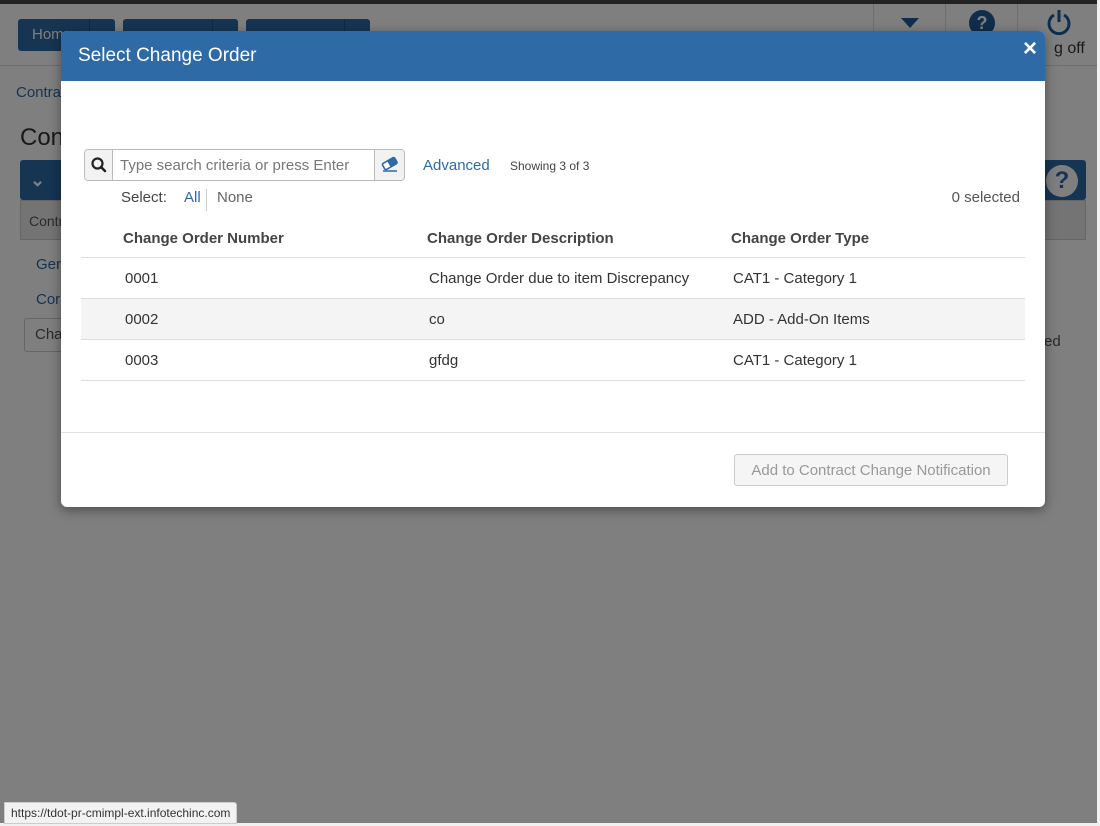 This screenshot has height=826, width=1100. Describe the element at coordinates (553, 319) in the screenshot. I see `table-row: 0002 co ADD - Add-On Items` at that location.